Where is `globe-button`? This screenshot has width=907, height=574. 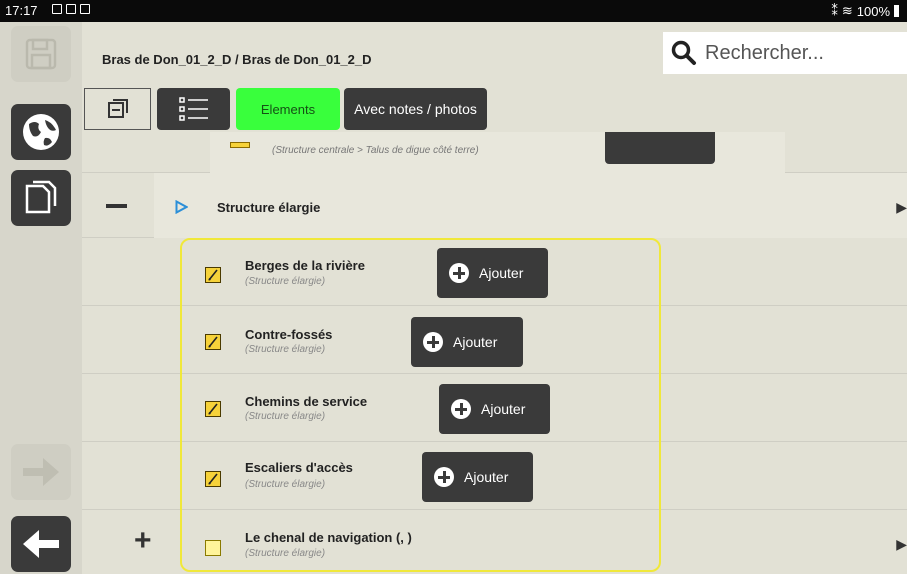 globe-button is located at coordinates (41, 132).